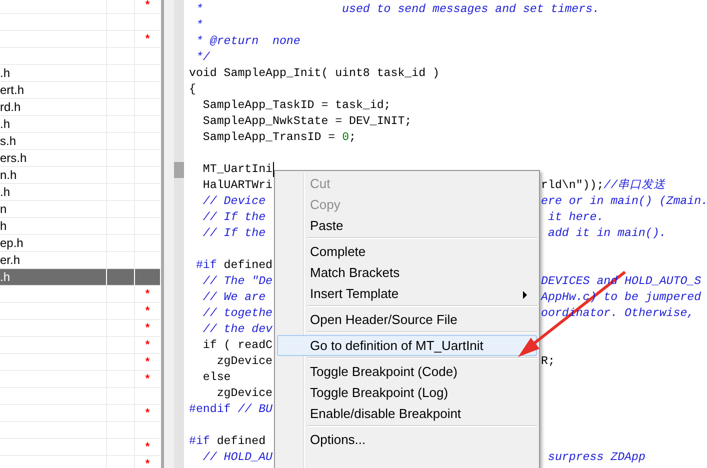 This screenshot has height=468, width=707. Describe the element at coordinates (603, 186) in the screenshot. I see `code-line: rld\n"));//串口发送` at that location.